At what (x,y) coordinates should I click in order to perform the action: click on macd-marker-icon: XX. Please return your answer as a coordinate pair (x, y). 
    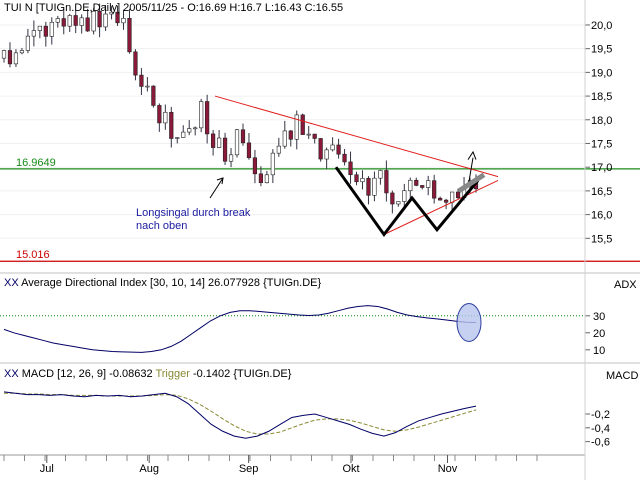
    Looking at the image, I should click on (13, 374).